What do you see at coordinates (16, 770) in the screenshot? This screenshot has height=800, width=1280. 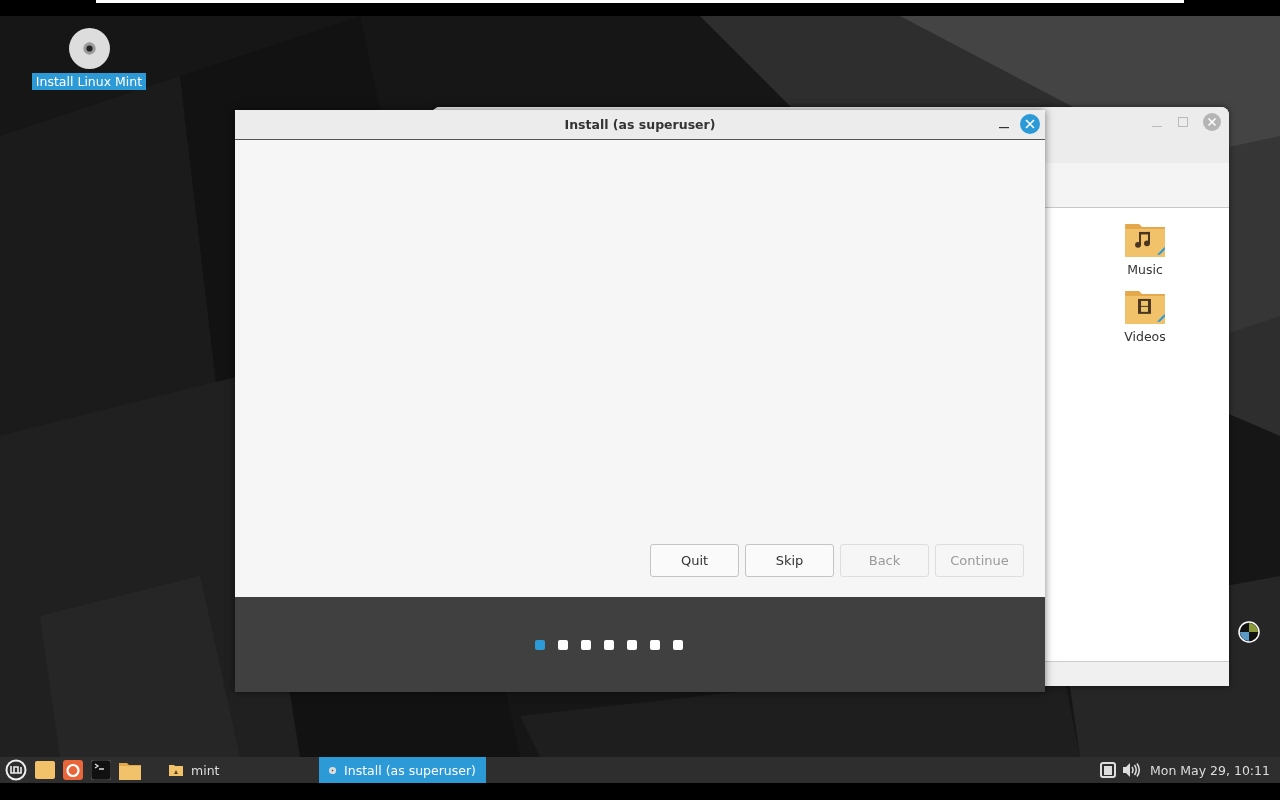 I see `menu-icon` at bounding box center [16, 770].